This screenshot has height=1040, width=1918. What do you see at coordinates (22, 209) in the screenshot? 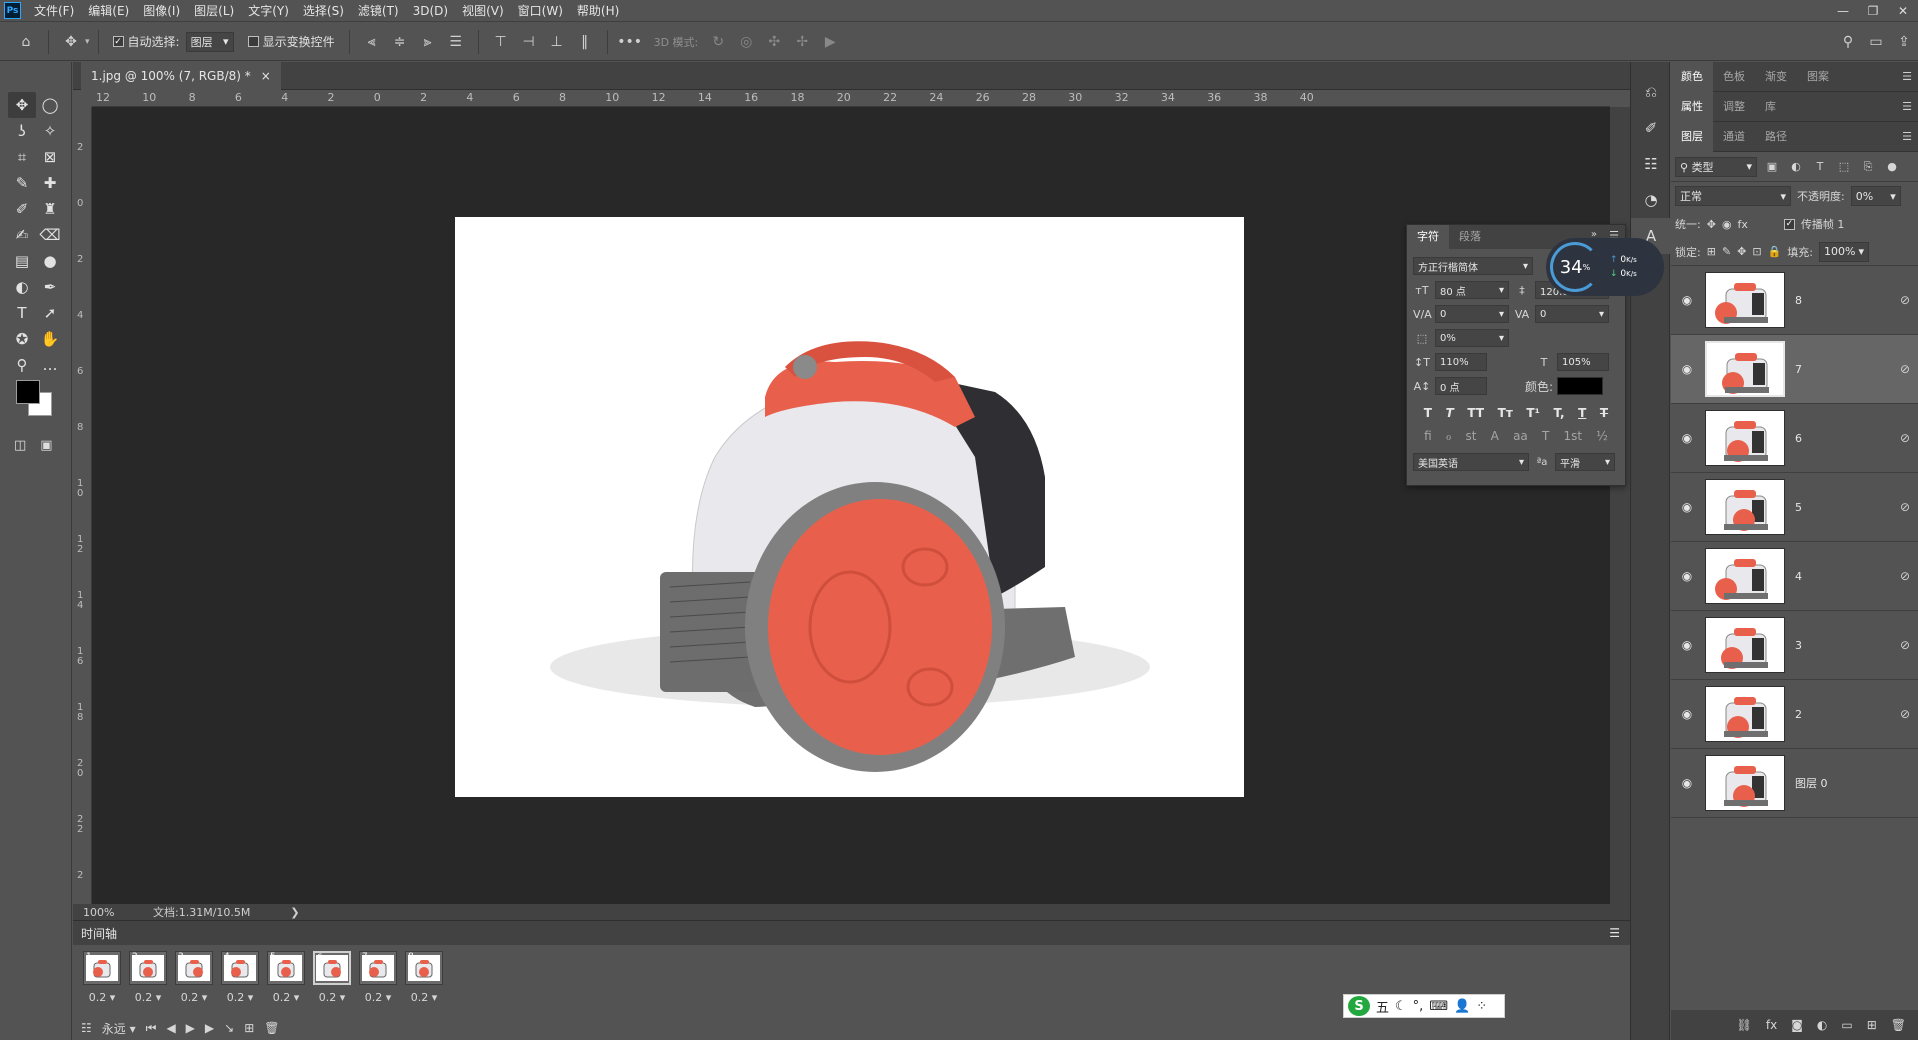
I see `brush-tool-icon: ✐` at bounding box center [22, 209].